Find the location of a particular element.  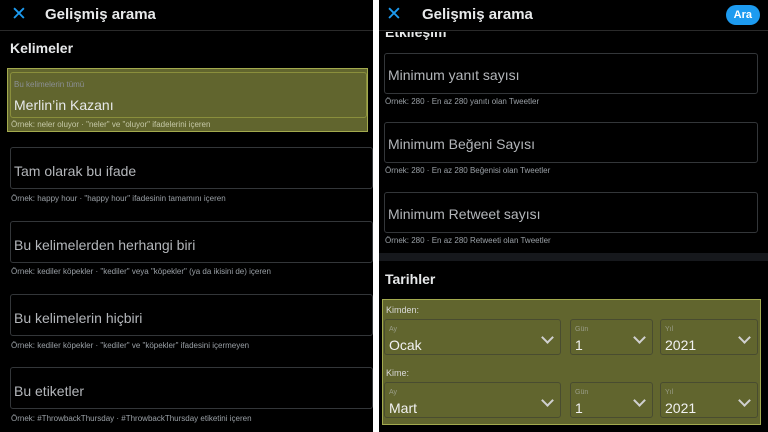

search-button: Ara is located at coordinates (742, 15).